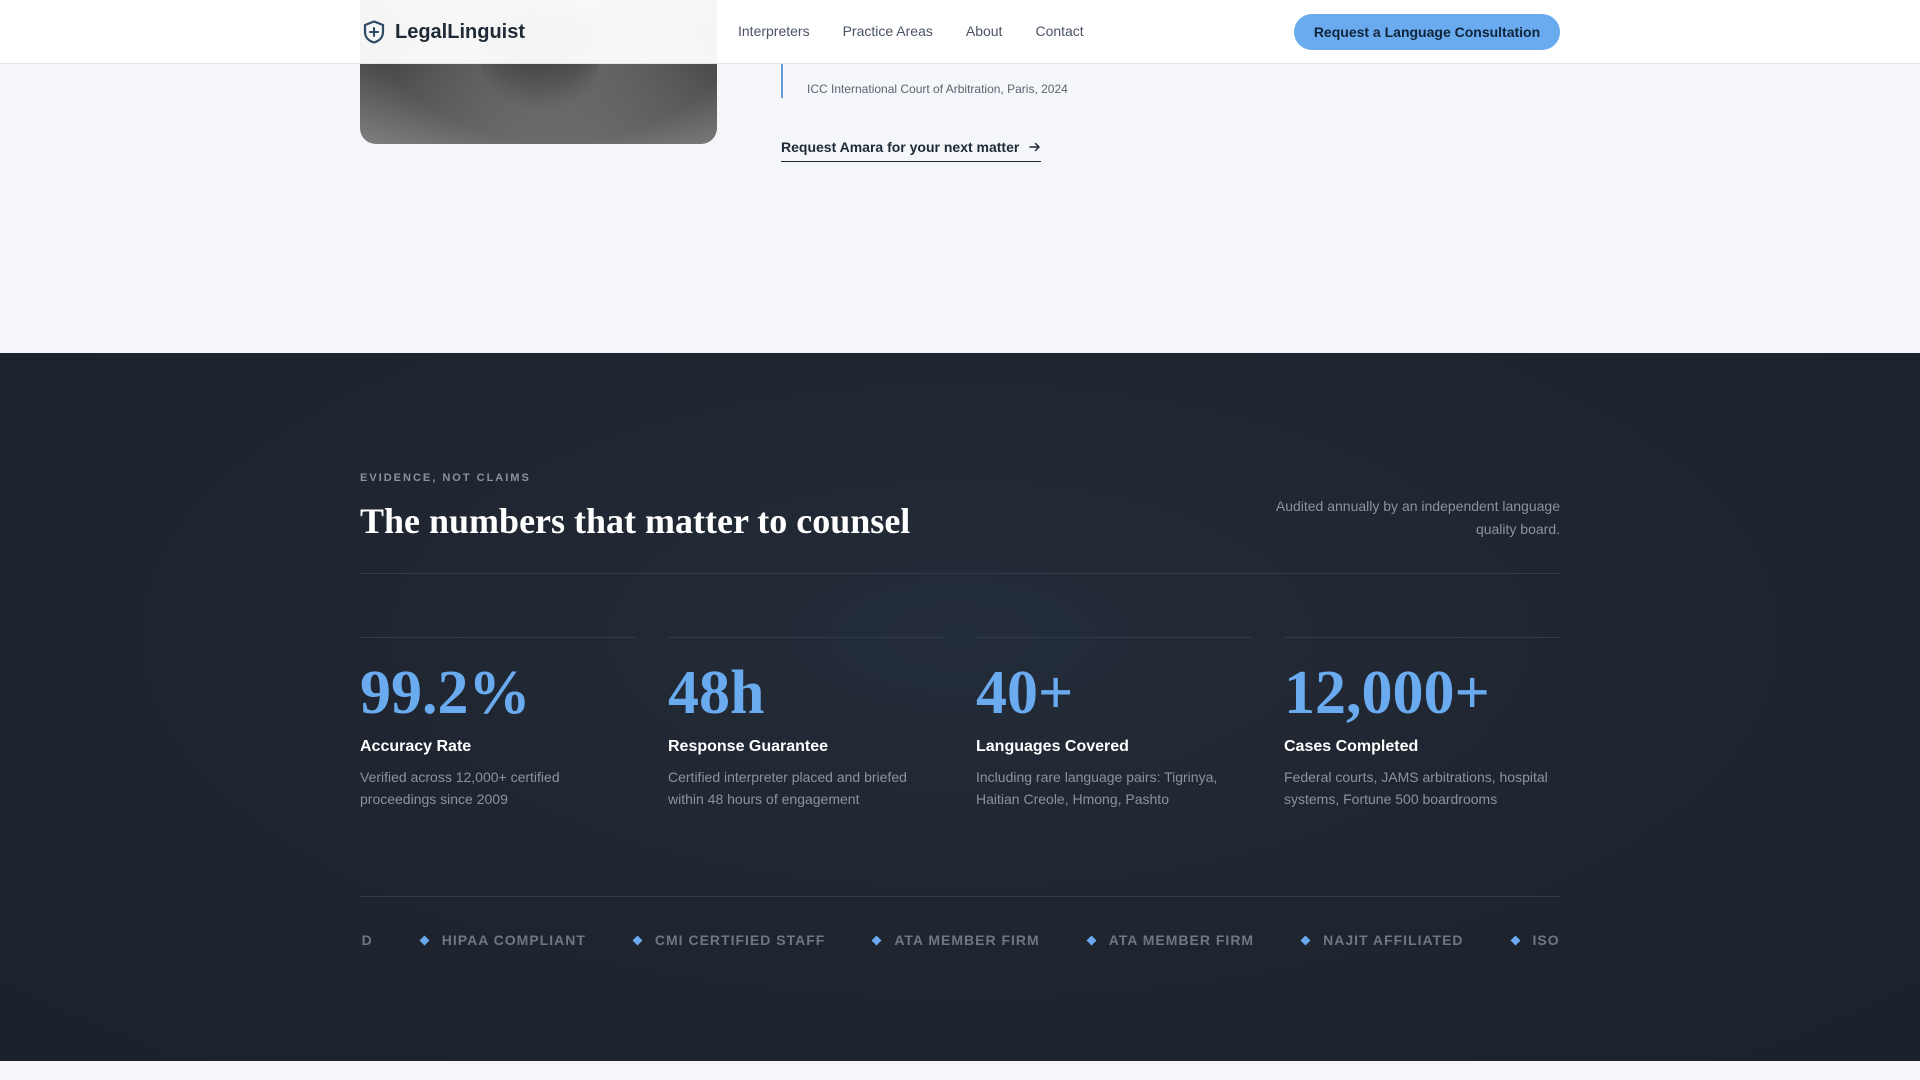 The width and height of the screenshot is (1920, 1080). What do you see at coordinates (1052, 746) in the screenshot?
I see `stat-label: Languages Covered` at bounding box center [1052, 746].